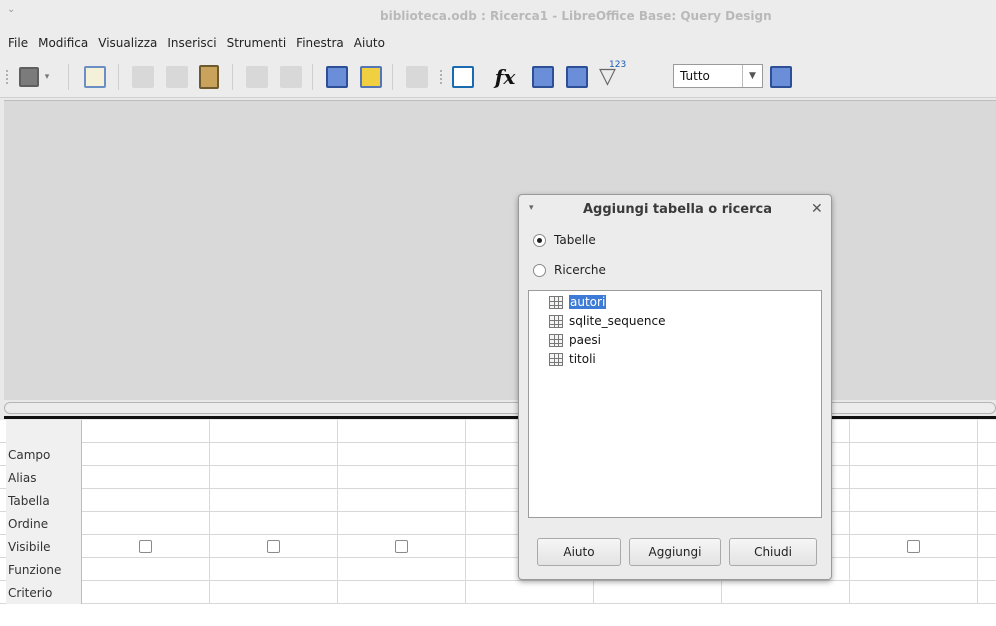 This screenshot has width=996, height=626. I want to click on dialog-menu-icon: ▾, so click(531, 208).